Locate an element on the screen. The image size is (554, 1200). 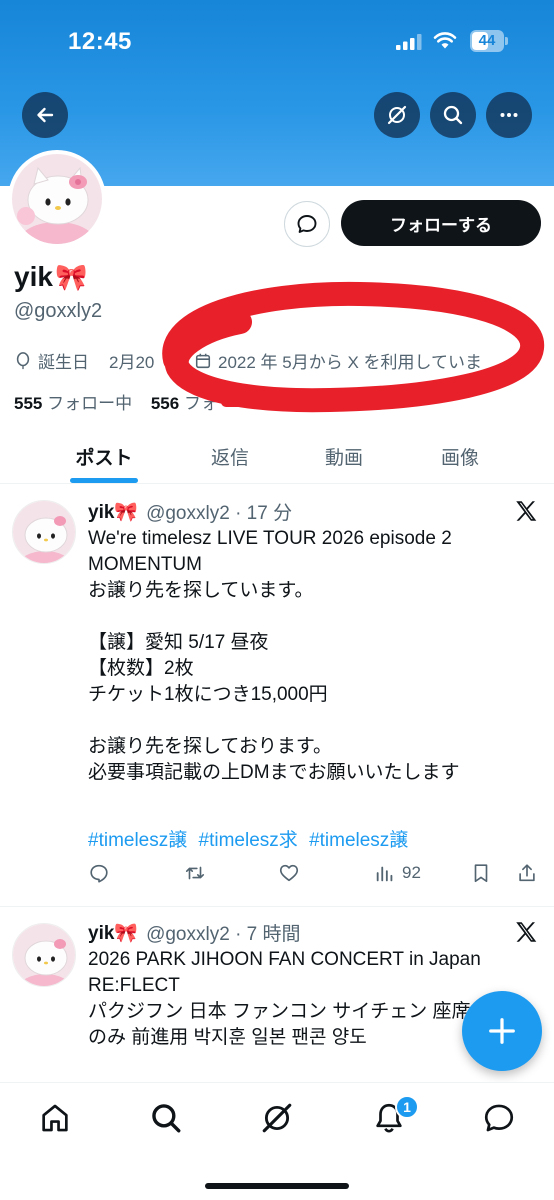
following-label: フォロー中 is located at coordinates (90, 403).